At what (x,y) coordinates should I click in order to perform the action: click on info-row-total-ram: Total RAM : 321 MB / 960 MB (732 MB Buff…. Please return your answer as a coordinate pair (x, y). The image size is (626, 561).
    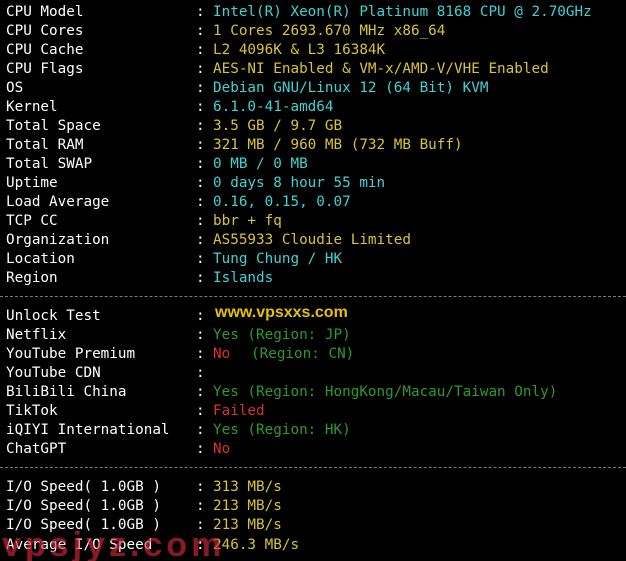
    Looking at the image, I should click on (234, 145).